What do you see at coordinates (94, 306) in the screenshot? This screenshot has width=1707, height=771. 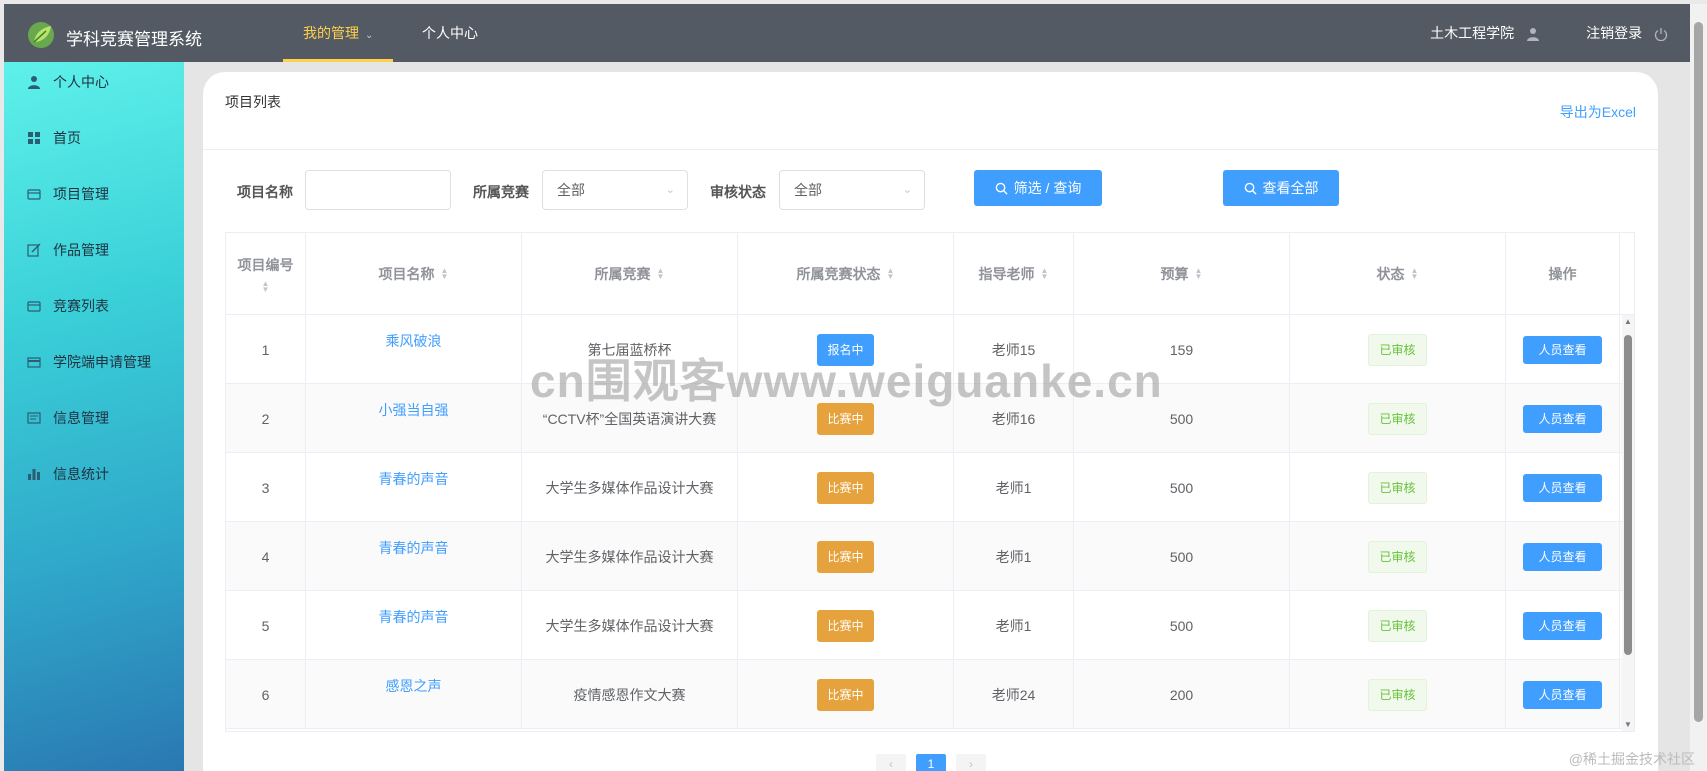 I see `sidebar-item-competition-list: 竞赛列表` at bounding box center [94, 306].